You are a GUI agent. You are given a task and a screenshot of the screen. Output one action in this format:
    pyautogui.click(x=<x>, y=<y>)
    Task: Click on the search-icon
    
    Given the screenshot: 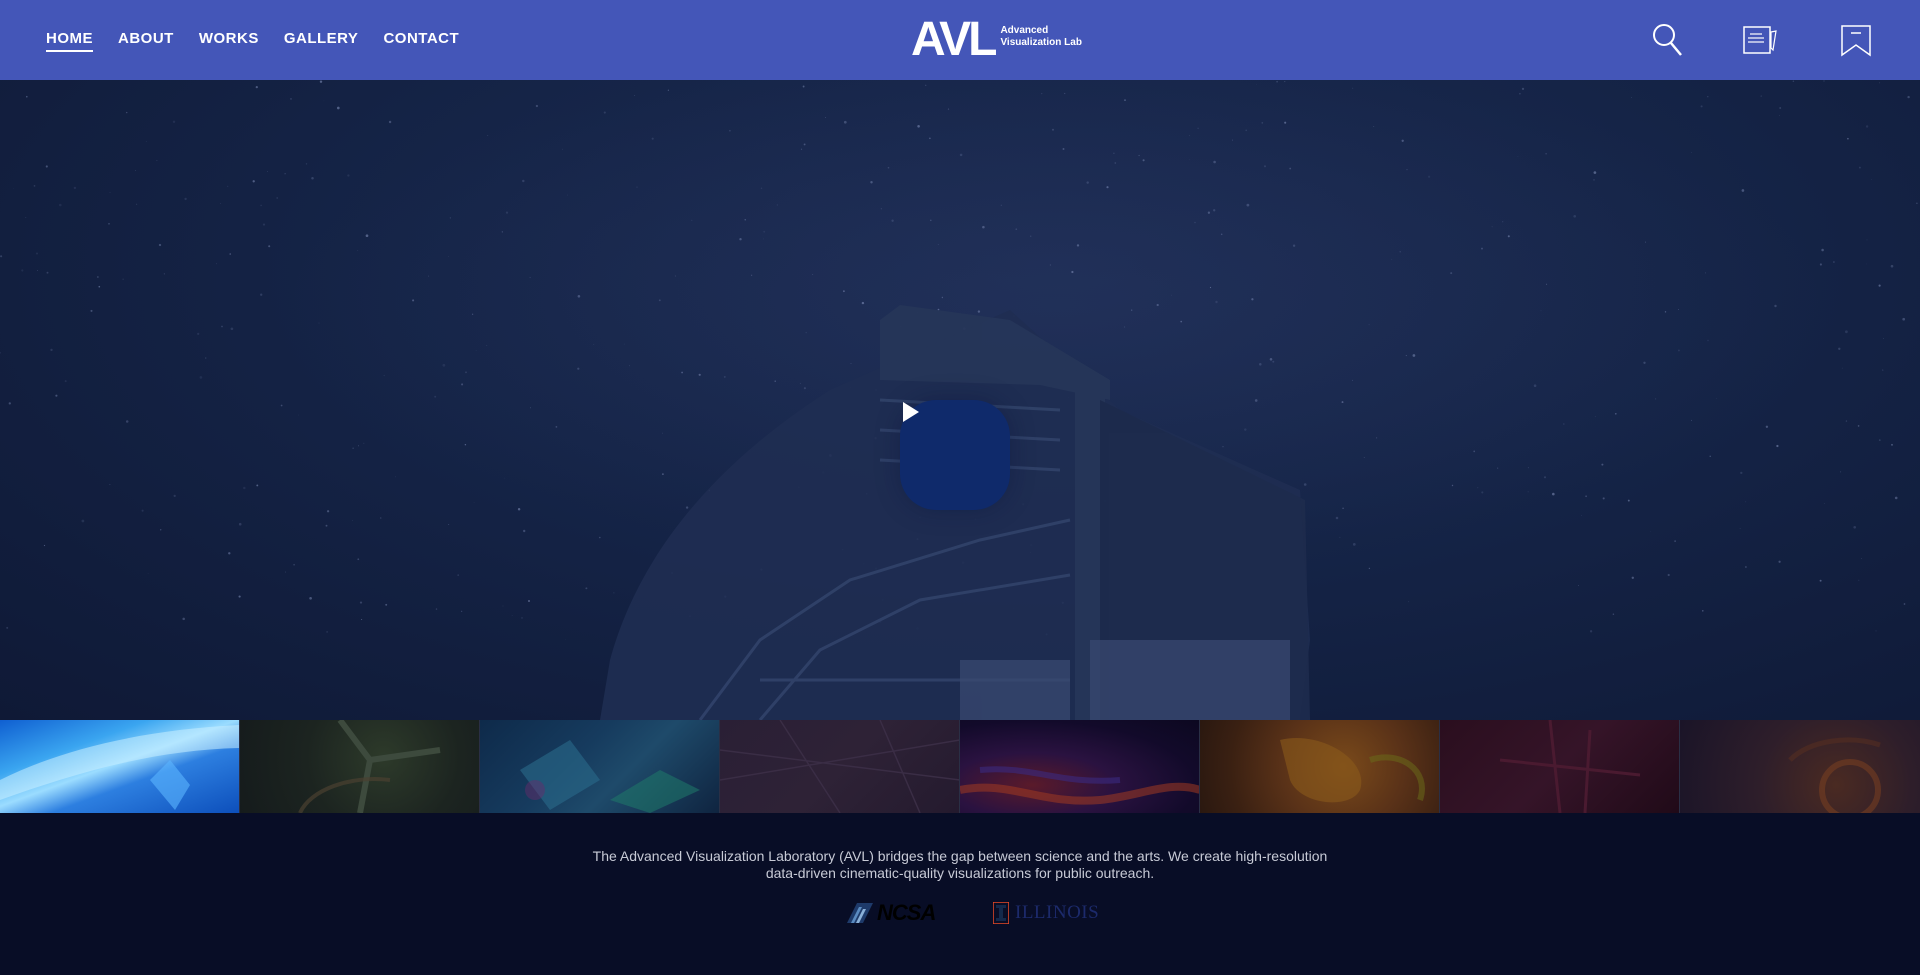 What is the action you would take?
    pyautogui.click(x=1668, y=40)
    